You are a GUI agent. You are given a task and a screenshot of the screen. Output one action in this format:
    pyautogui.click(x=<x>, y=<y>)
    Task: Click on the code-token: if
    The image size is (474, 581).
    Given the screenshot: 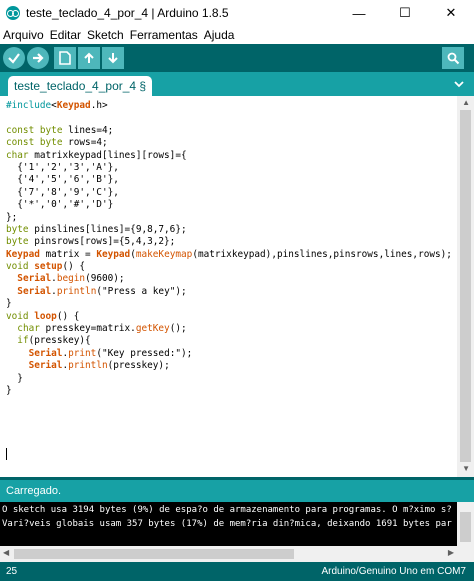 What is the action you would take?
    pyautogui.click(x=23, y=341)
    